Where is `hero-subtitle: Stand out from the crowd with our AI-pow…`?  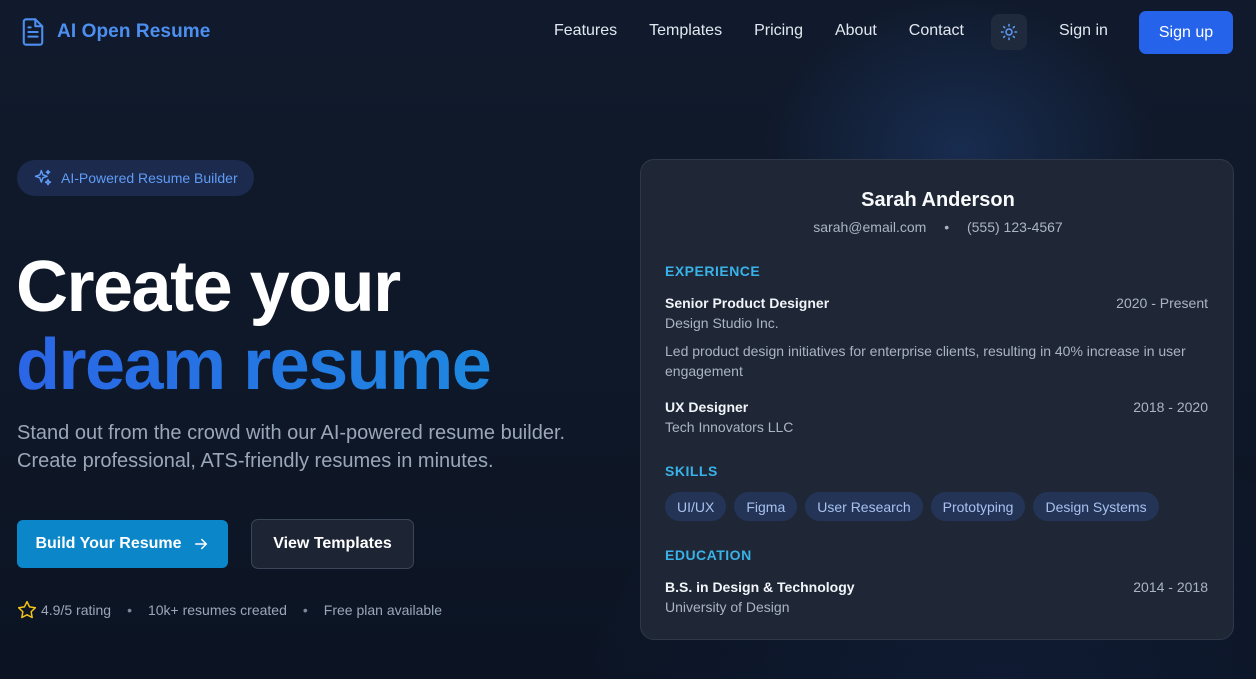
hero-subtitle: Stand out from the crowd with our AI-pow… is located at coordinates (312, 447).